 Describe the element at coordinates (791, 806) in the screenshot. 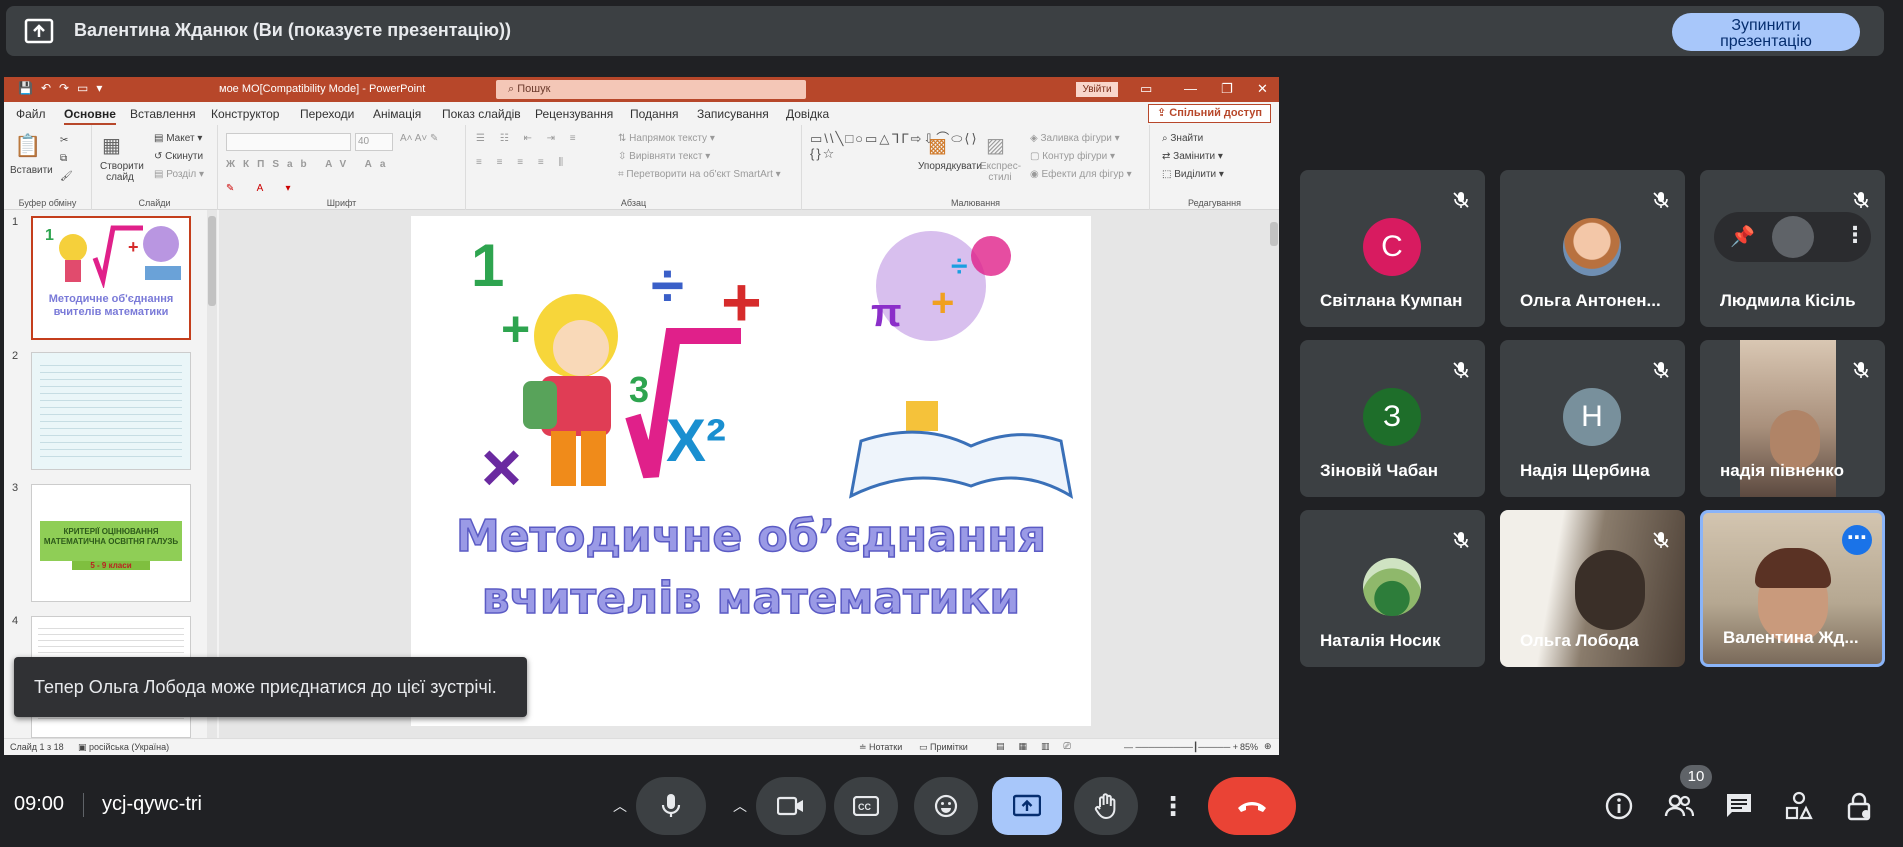

I see `camera-button` at that location.